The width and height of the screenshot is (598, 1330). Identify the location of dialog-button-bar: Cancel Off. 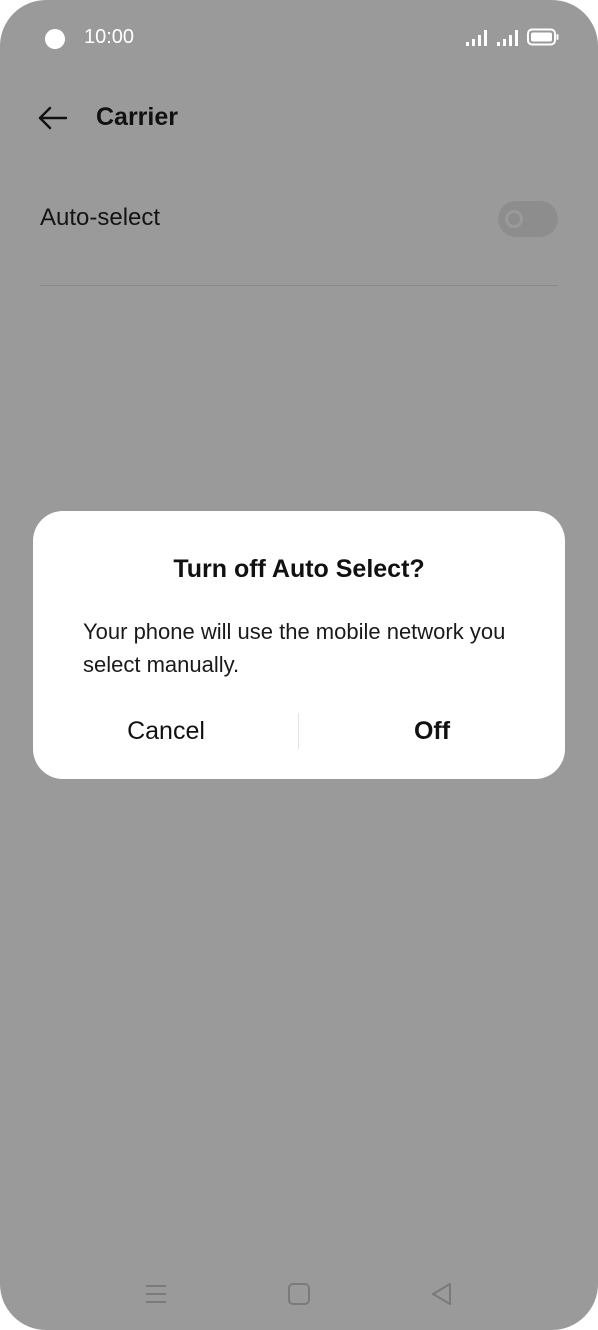
(299, 731).